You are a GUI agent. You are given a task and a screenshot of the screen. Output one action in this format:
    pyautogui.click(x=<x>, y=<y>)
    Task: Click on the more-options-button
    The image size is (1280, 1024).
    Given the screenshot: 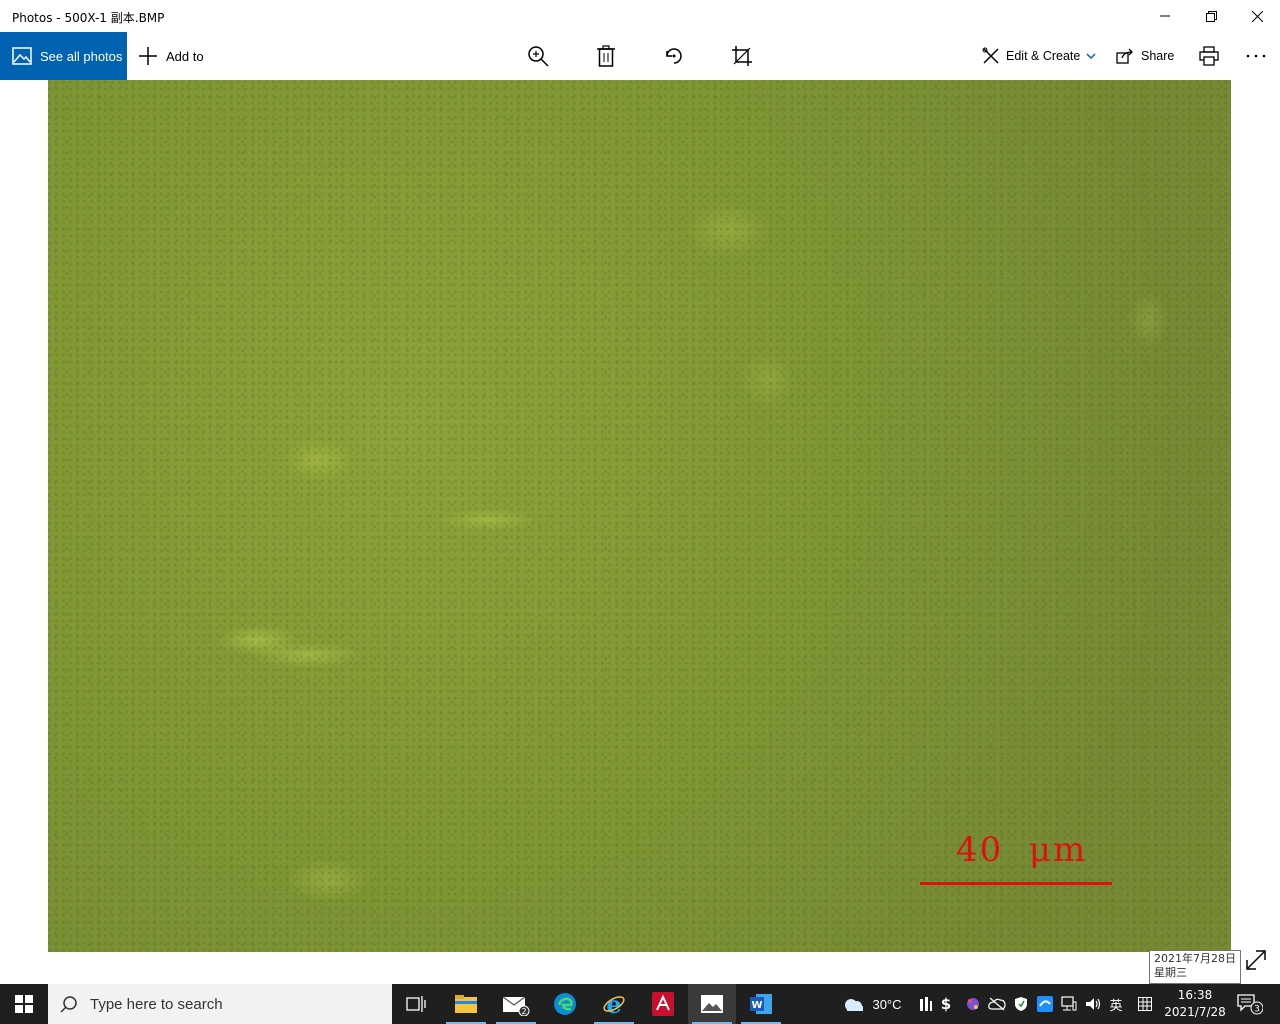 What is the action you would take?
    pyautogui.click(x=1256, y=56)
    